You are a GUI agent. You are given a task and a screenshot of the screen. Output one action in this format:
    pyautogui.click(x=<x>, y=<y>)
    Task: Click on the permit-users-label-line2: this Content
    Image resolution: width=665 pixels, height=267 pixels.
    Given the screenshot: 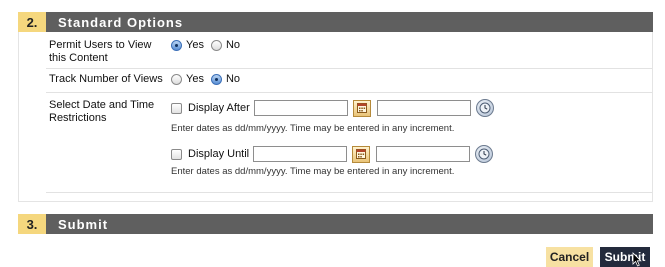 What is the action you would take?
    pyautogui.click(x=78, y=58)
    